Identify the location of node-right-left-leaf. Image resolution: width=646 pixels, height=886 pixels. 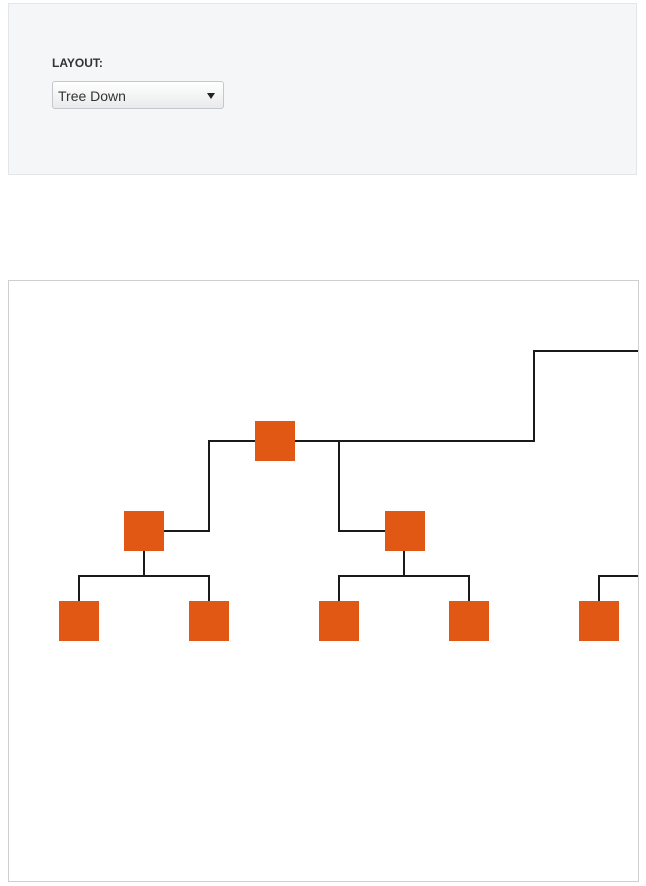
(339, 621).